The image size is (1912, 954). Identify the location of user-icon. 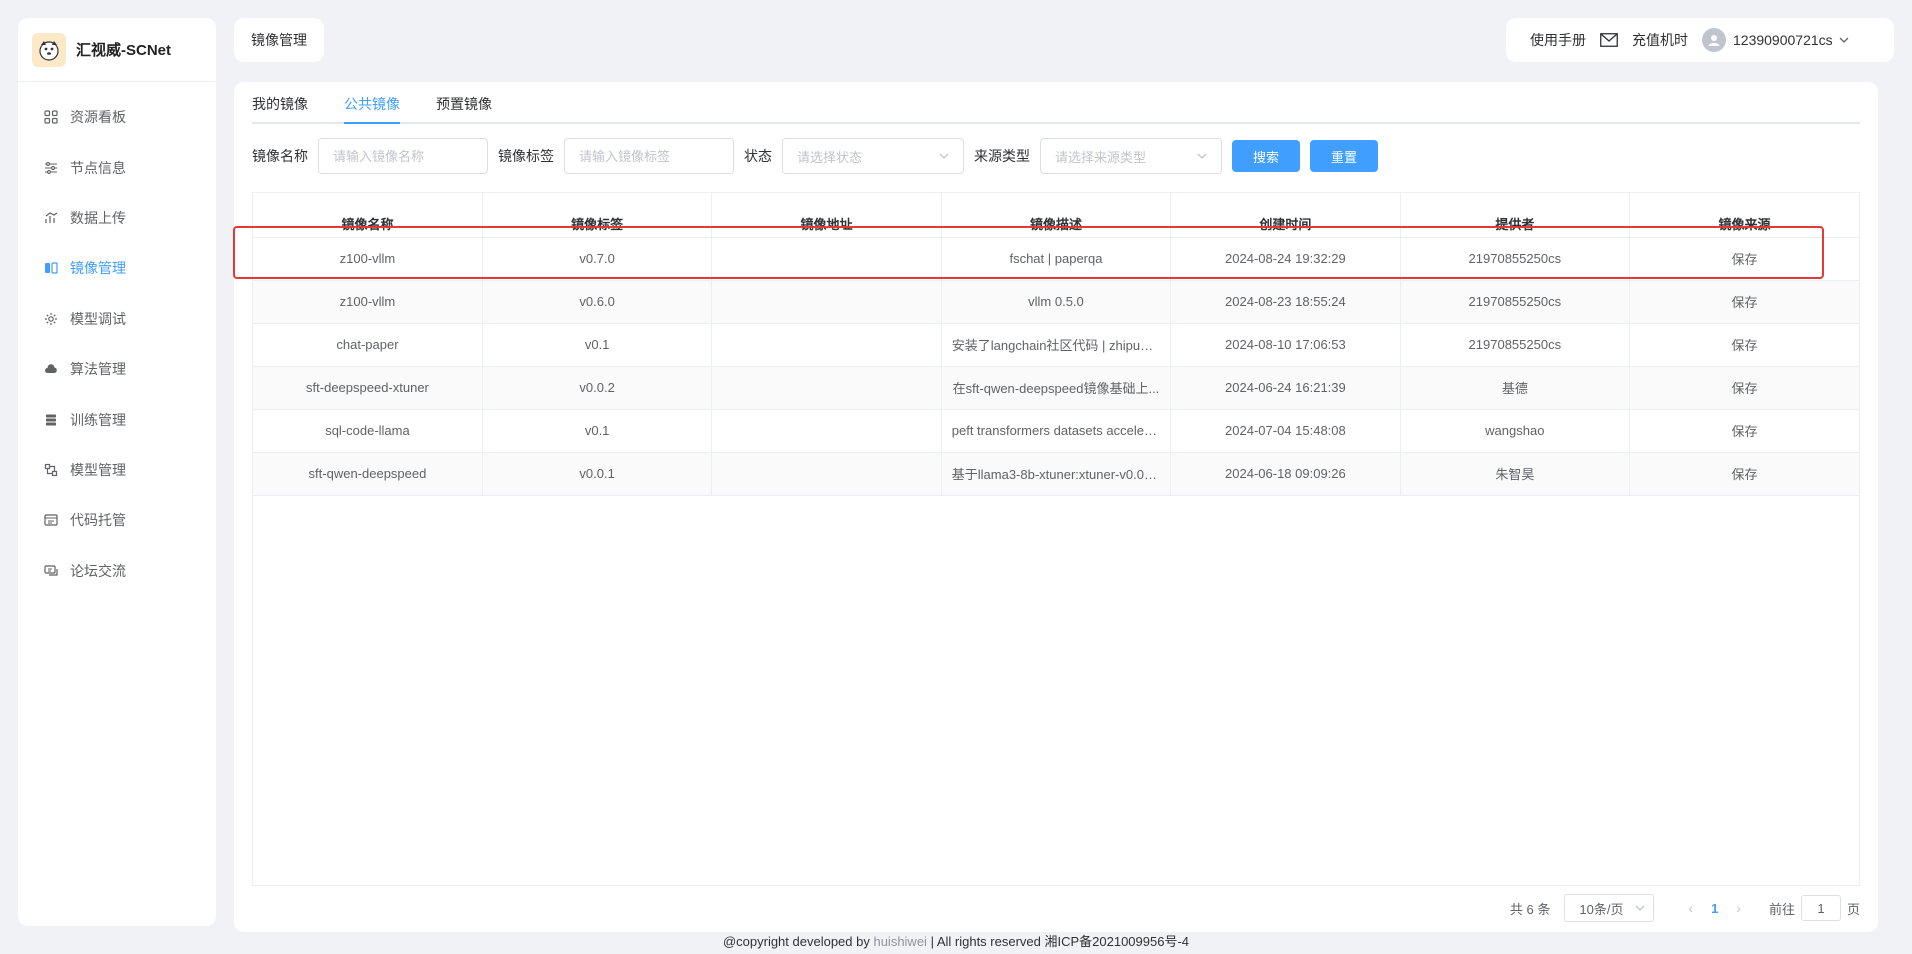
(1714, 40).